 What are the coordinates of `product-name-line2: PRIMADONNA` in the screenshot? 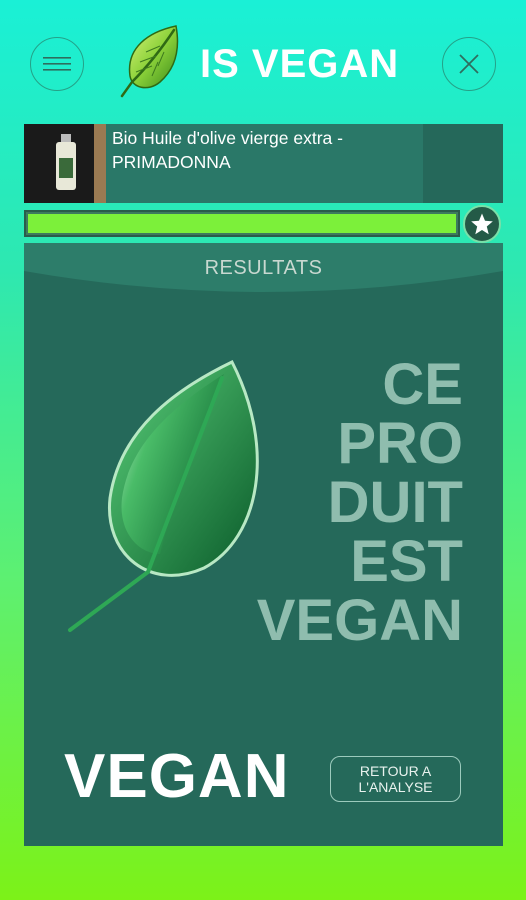 It's located at (171, 162).